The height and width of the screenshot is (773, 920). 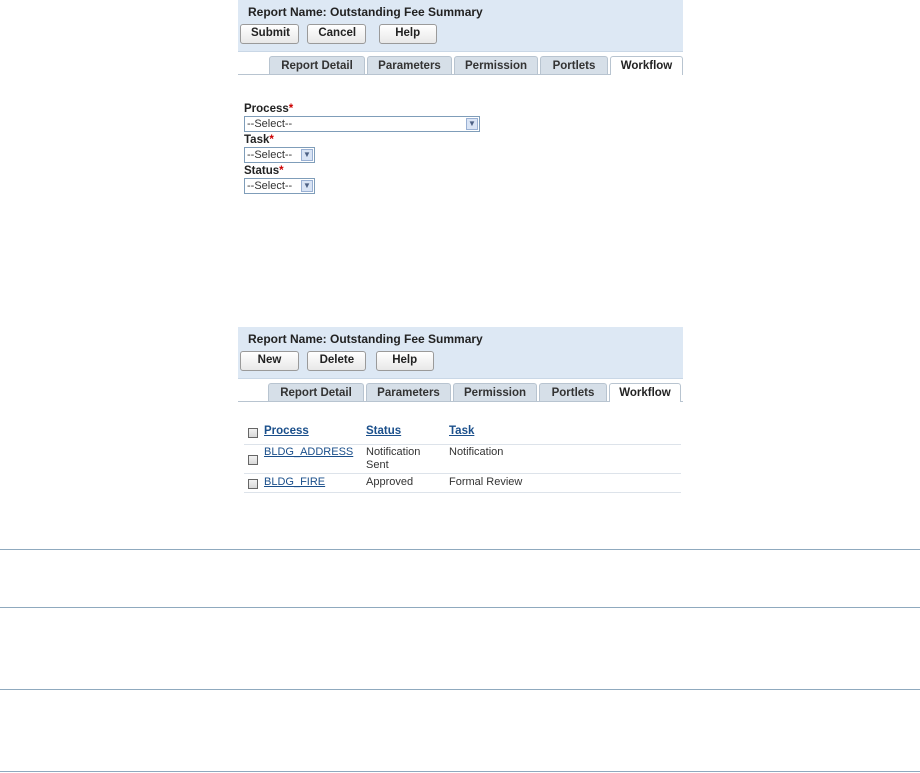 What do you see at coordinates (269, 361) in the screenshot?
I see `new-button: New` at bounding box center [269, 361].